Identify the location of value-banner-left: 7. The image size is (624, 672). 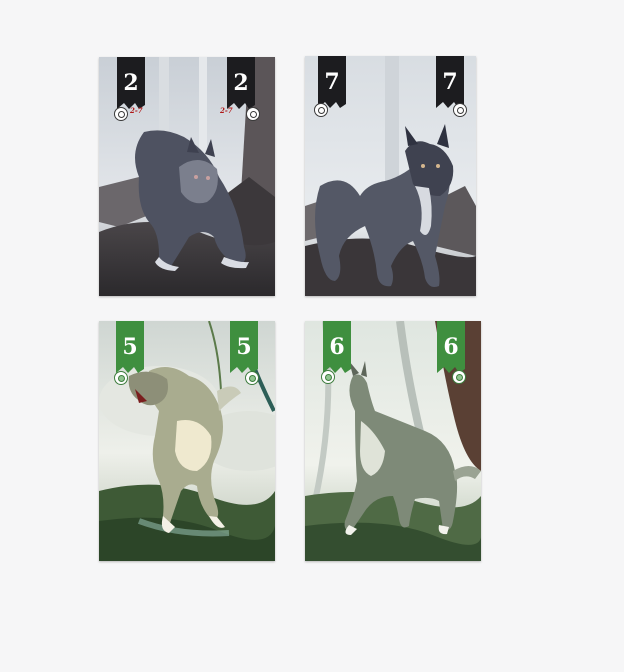
(332, 82).